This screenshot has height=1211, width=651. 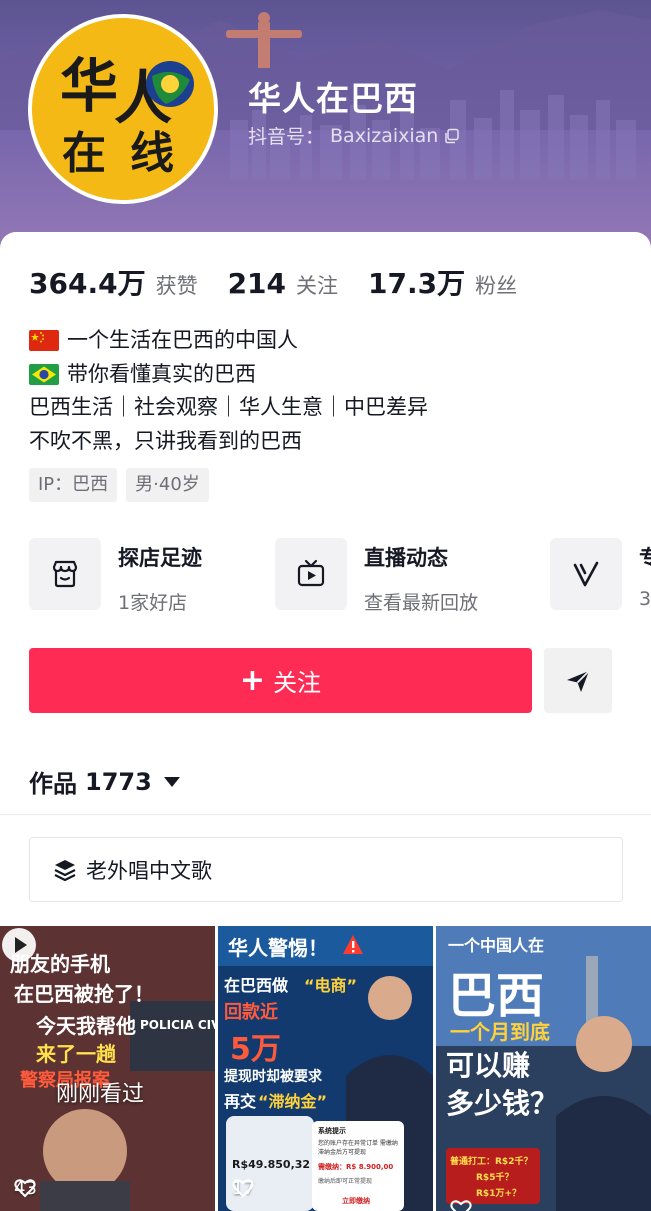 I want to click on bio-line: 巴西生活｜社会观察｜华人生意｜中巴差异, so click(x=228, y=407).